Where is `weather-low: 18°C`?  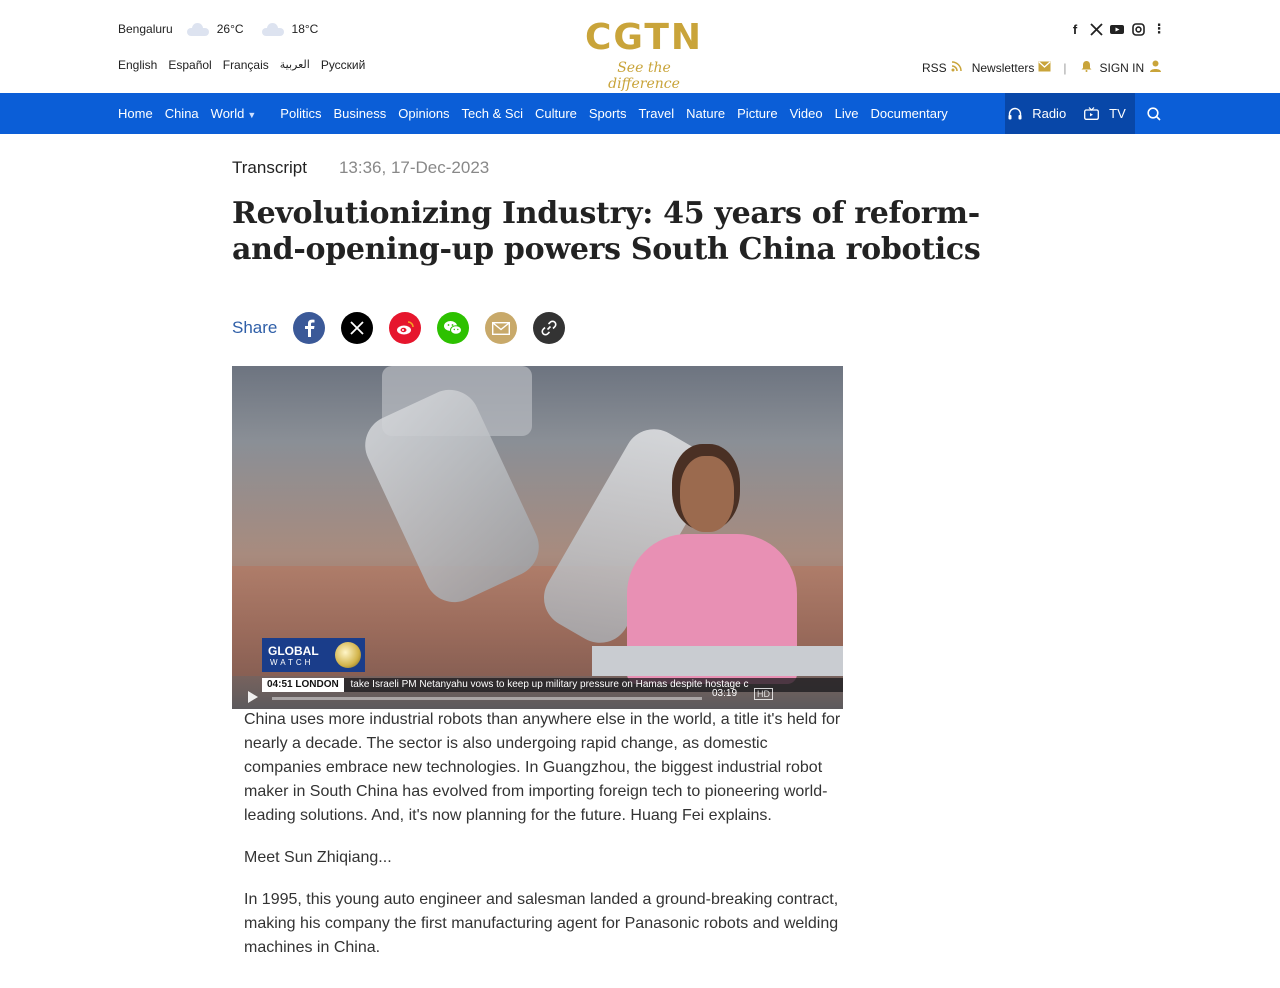 weather-low: 18°C is located at coordinates (305, 29).